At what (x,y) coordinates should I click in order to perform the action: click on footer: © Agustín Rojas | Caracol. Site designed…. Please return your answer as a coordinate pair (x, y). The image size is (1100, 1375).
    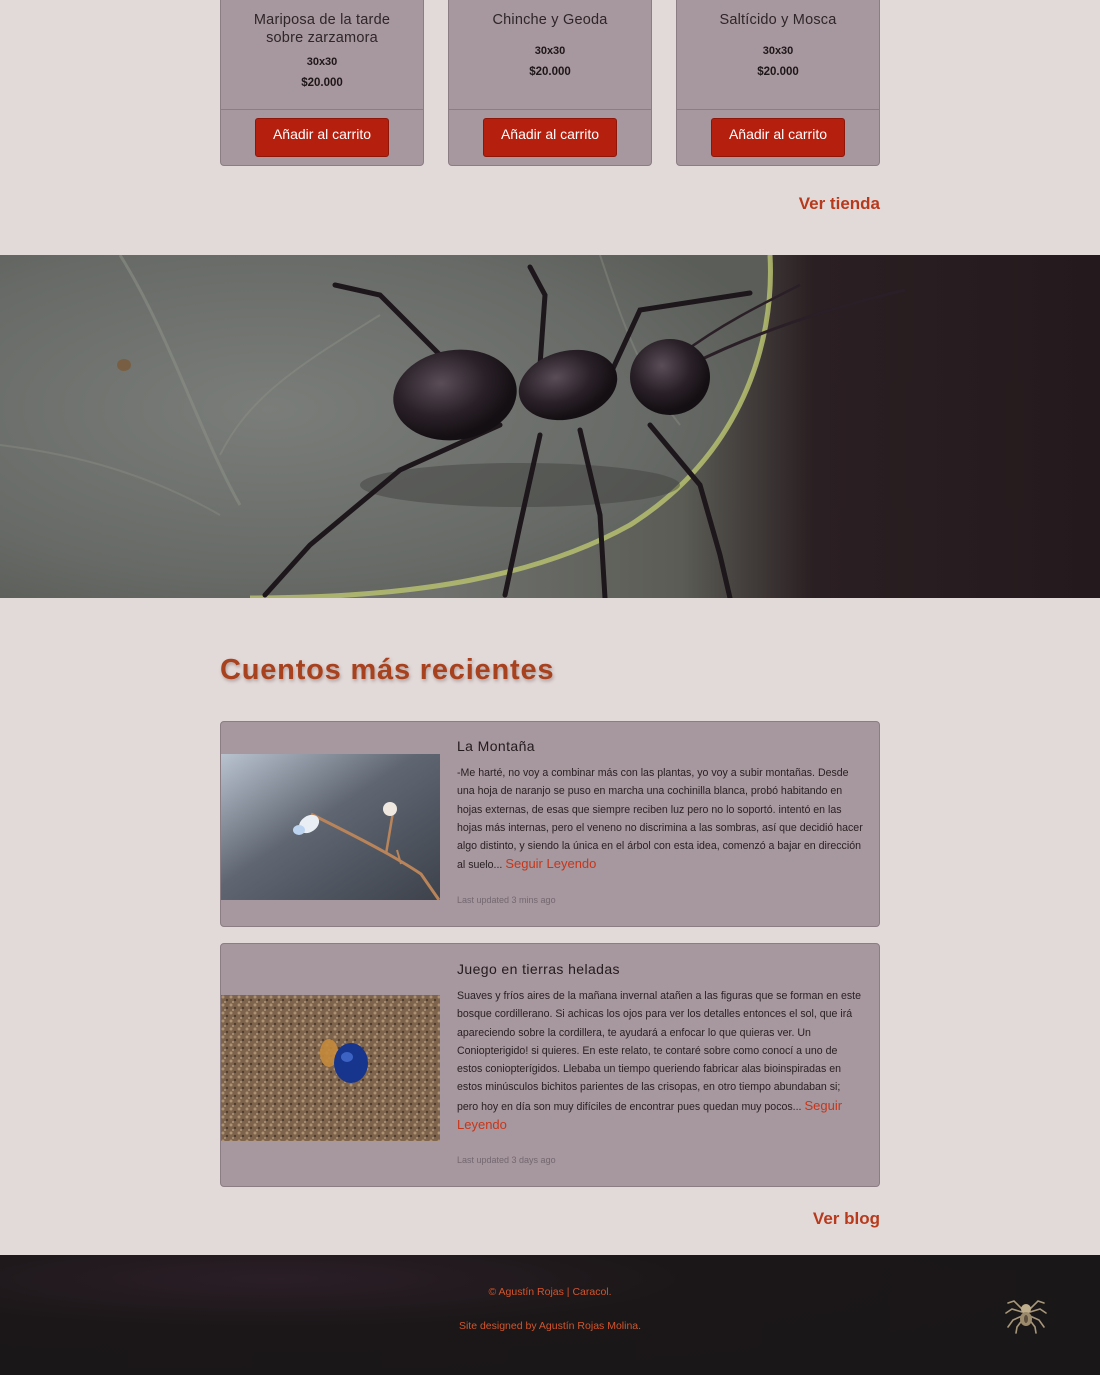
    Looking at the image, I should click on (550, 1315).